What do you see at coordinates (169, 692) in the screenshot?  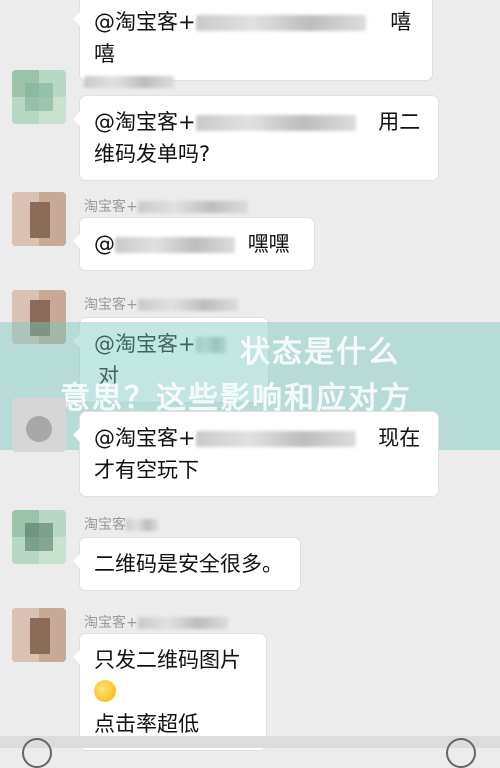 I see `message-bubble: 只发二维码图片 点击率超低` at bounding box center [169, 692].